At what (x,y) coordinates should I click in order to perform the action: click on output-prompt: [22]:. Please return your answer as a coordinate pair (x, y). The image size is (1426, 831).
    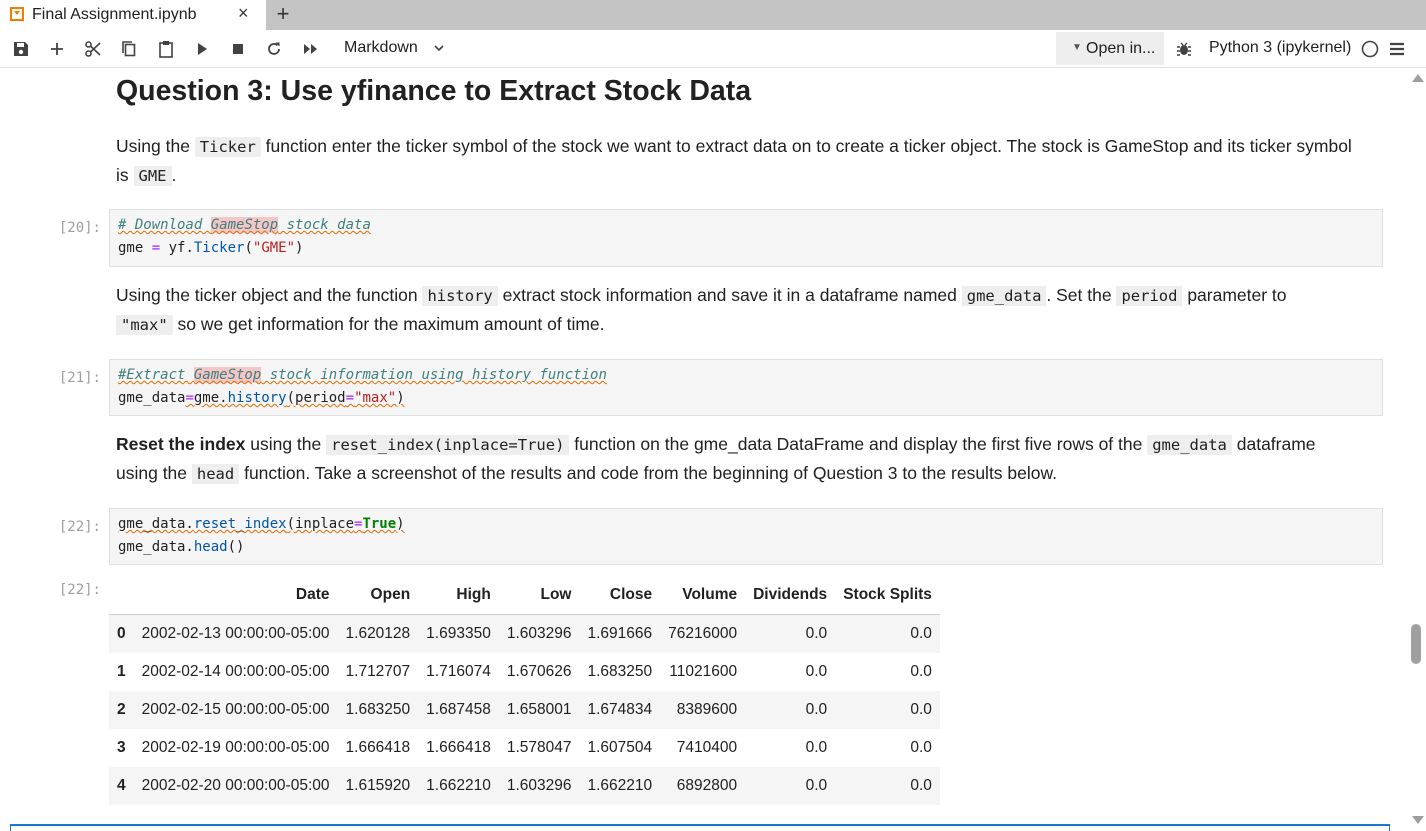
    Looking at the image, I should click on (79, 590).